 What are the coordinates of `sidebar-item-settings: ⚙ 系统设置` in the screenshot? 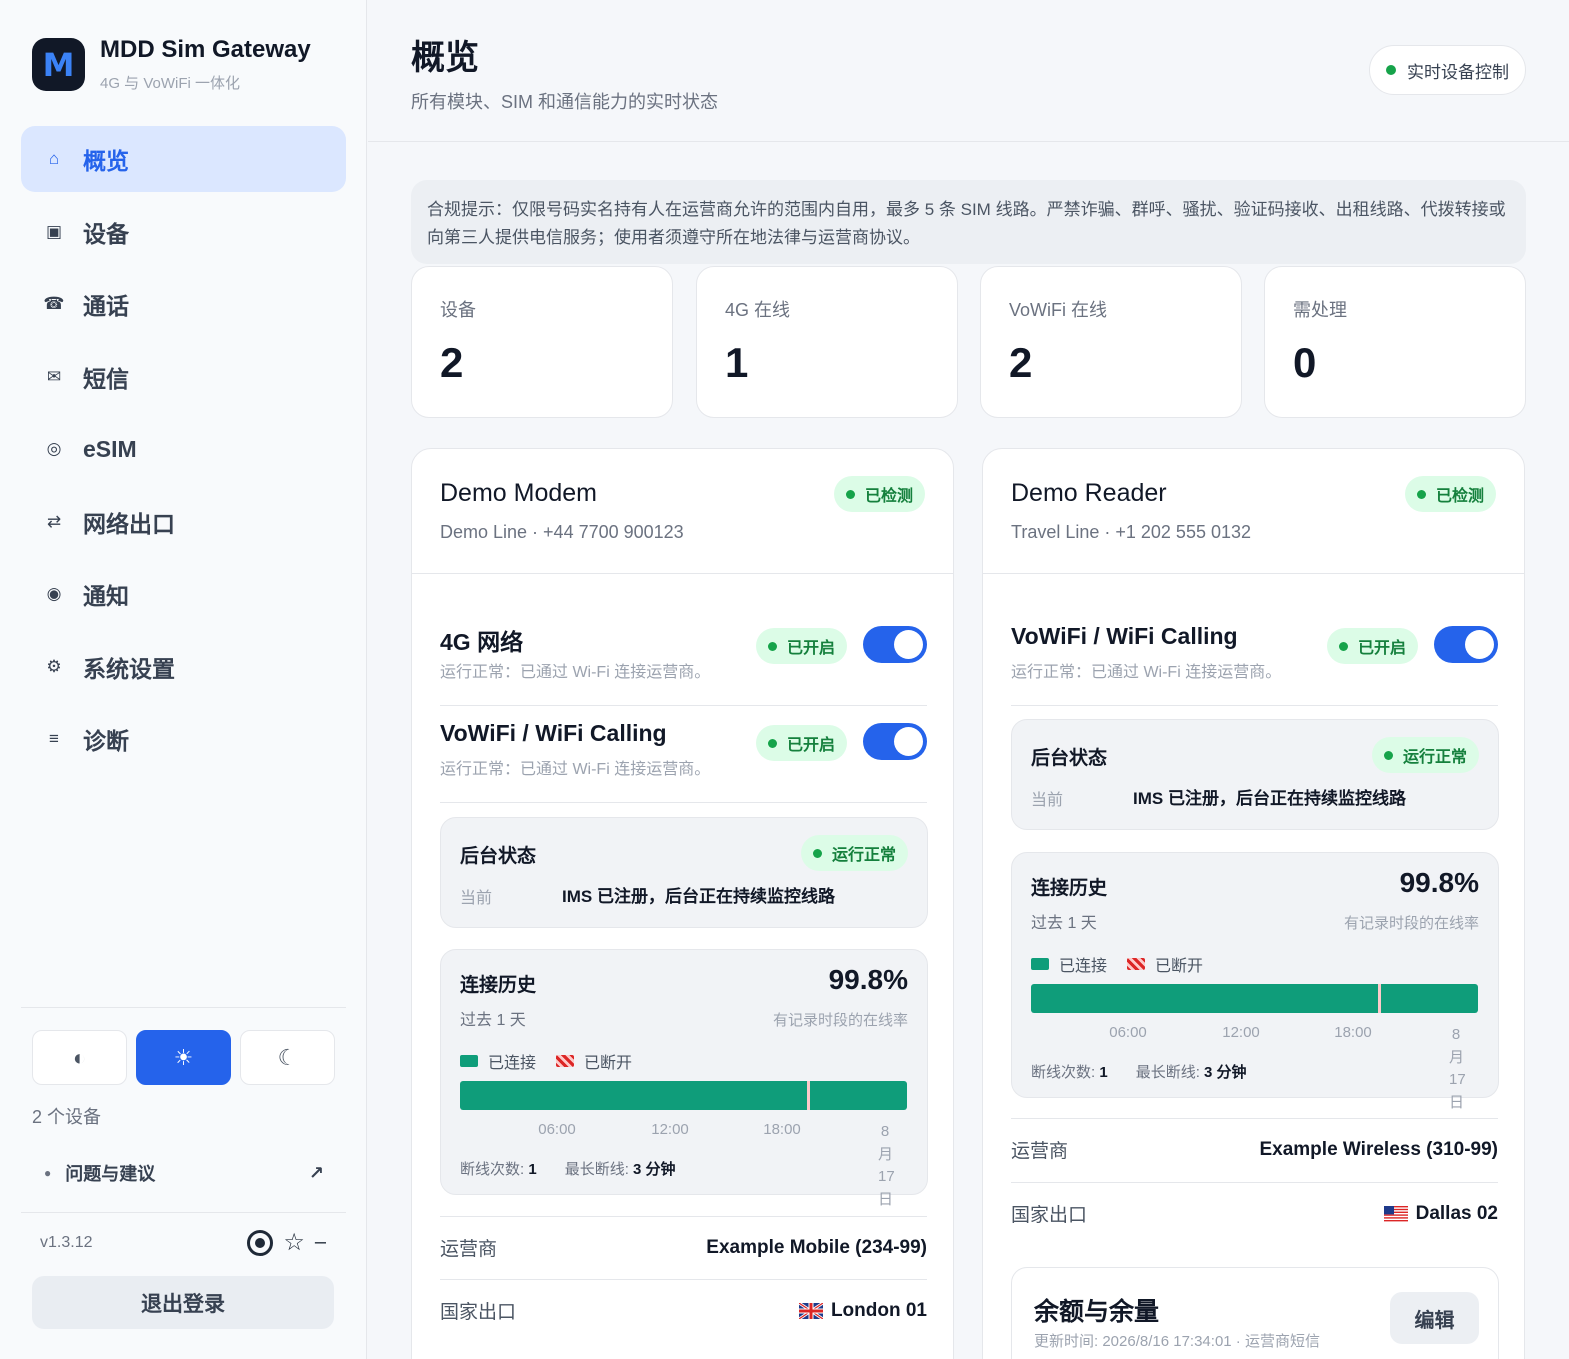 It's located at (183, 667).